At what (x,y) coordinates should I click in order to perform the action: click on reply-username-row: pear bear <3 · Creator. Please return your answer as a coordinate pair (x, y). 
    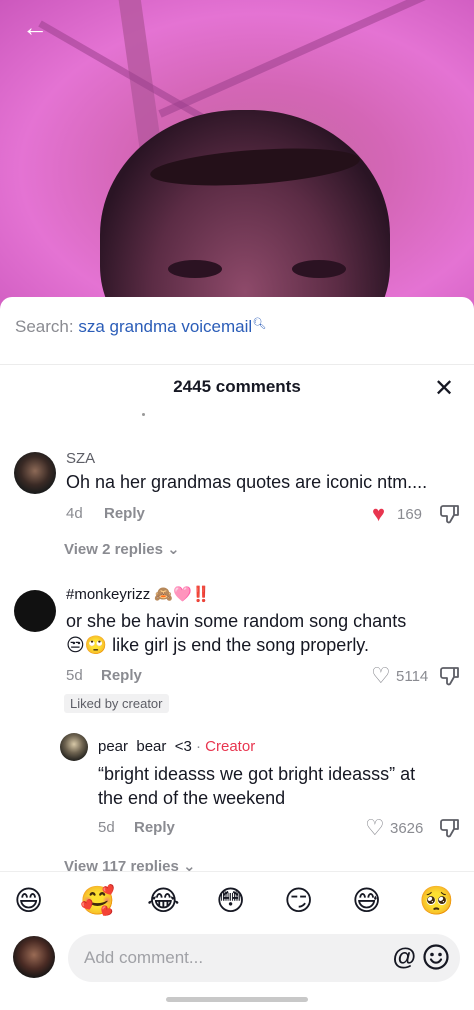
    Looking at the image, I should click on (176, 746).